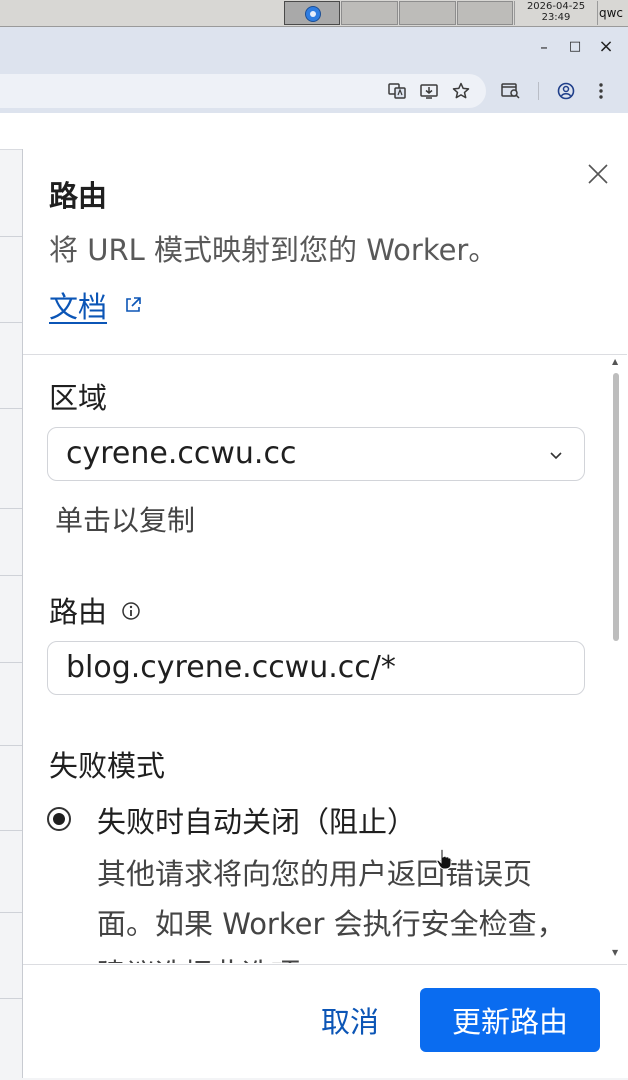 Image resolution: width=628 pixels, height=1080 pixels. I want to click on copy-hint: 单击以复制, so click(125, 519).